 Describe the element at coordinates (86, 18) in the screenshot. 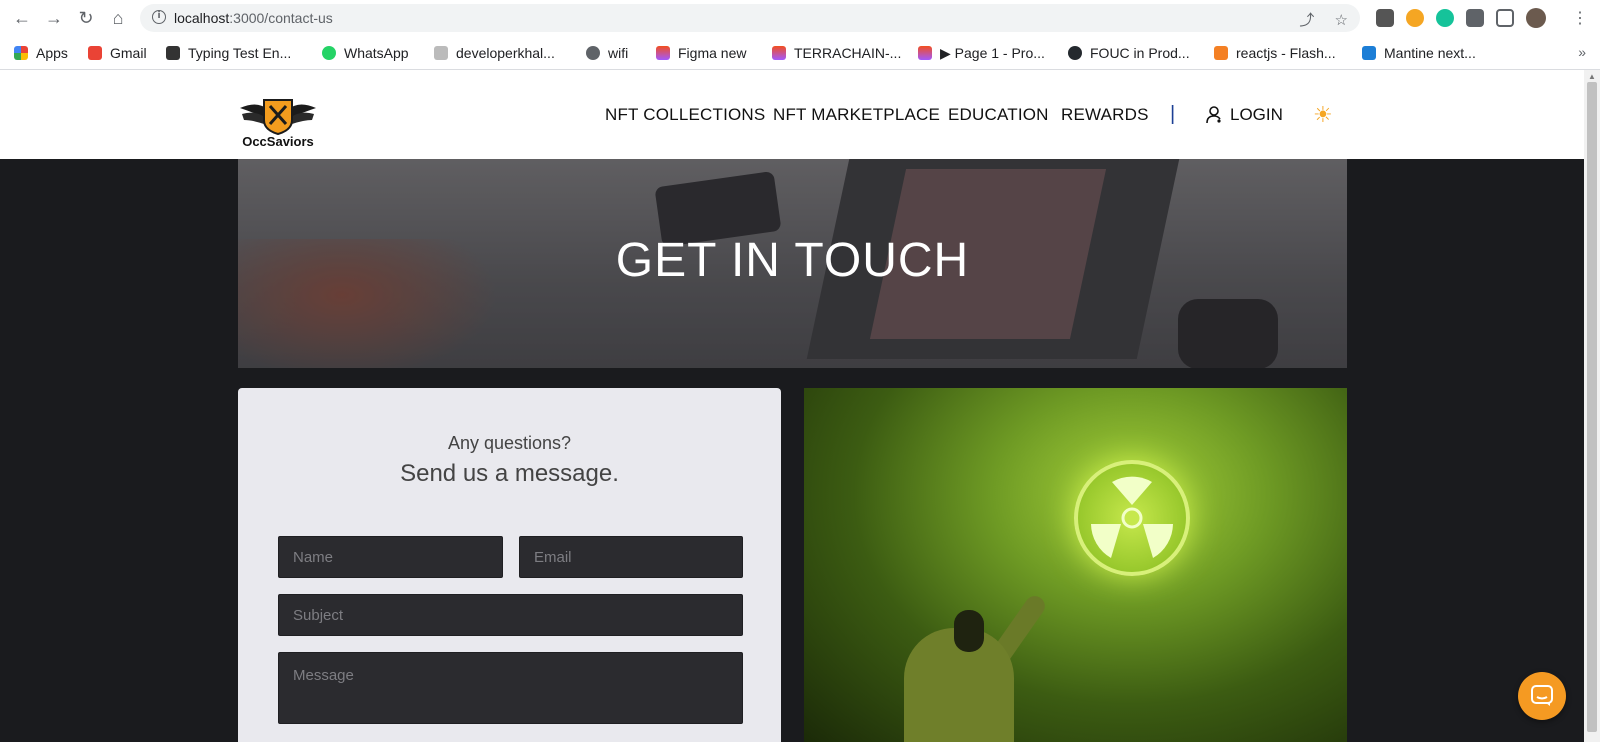

I see `reload-icon: ↻` at that location.